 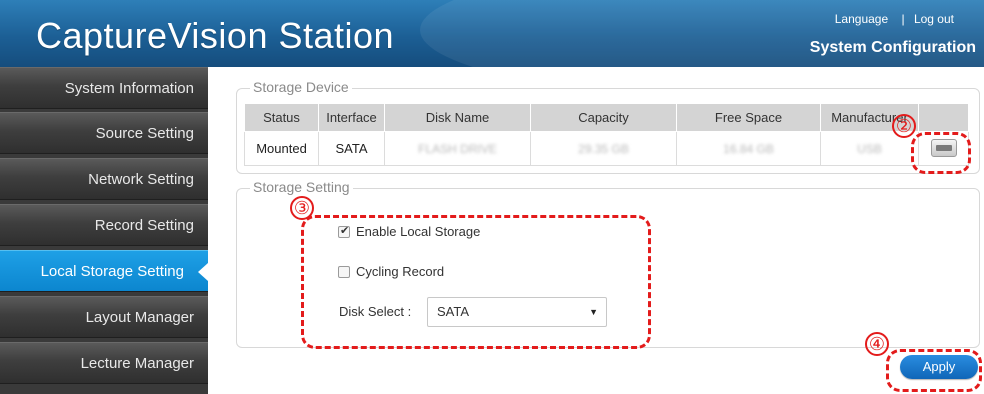 What do you see at coordinates (904, 126) in the screenshot?
I see `annotation-marker-2: ②` at bounding box center [904, 126].